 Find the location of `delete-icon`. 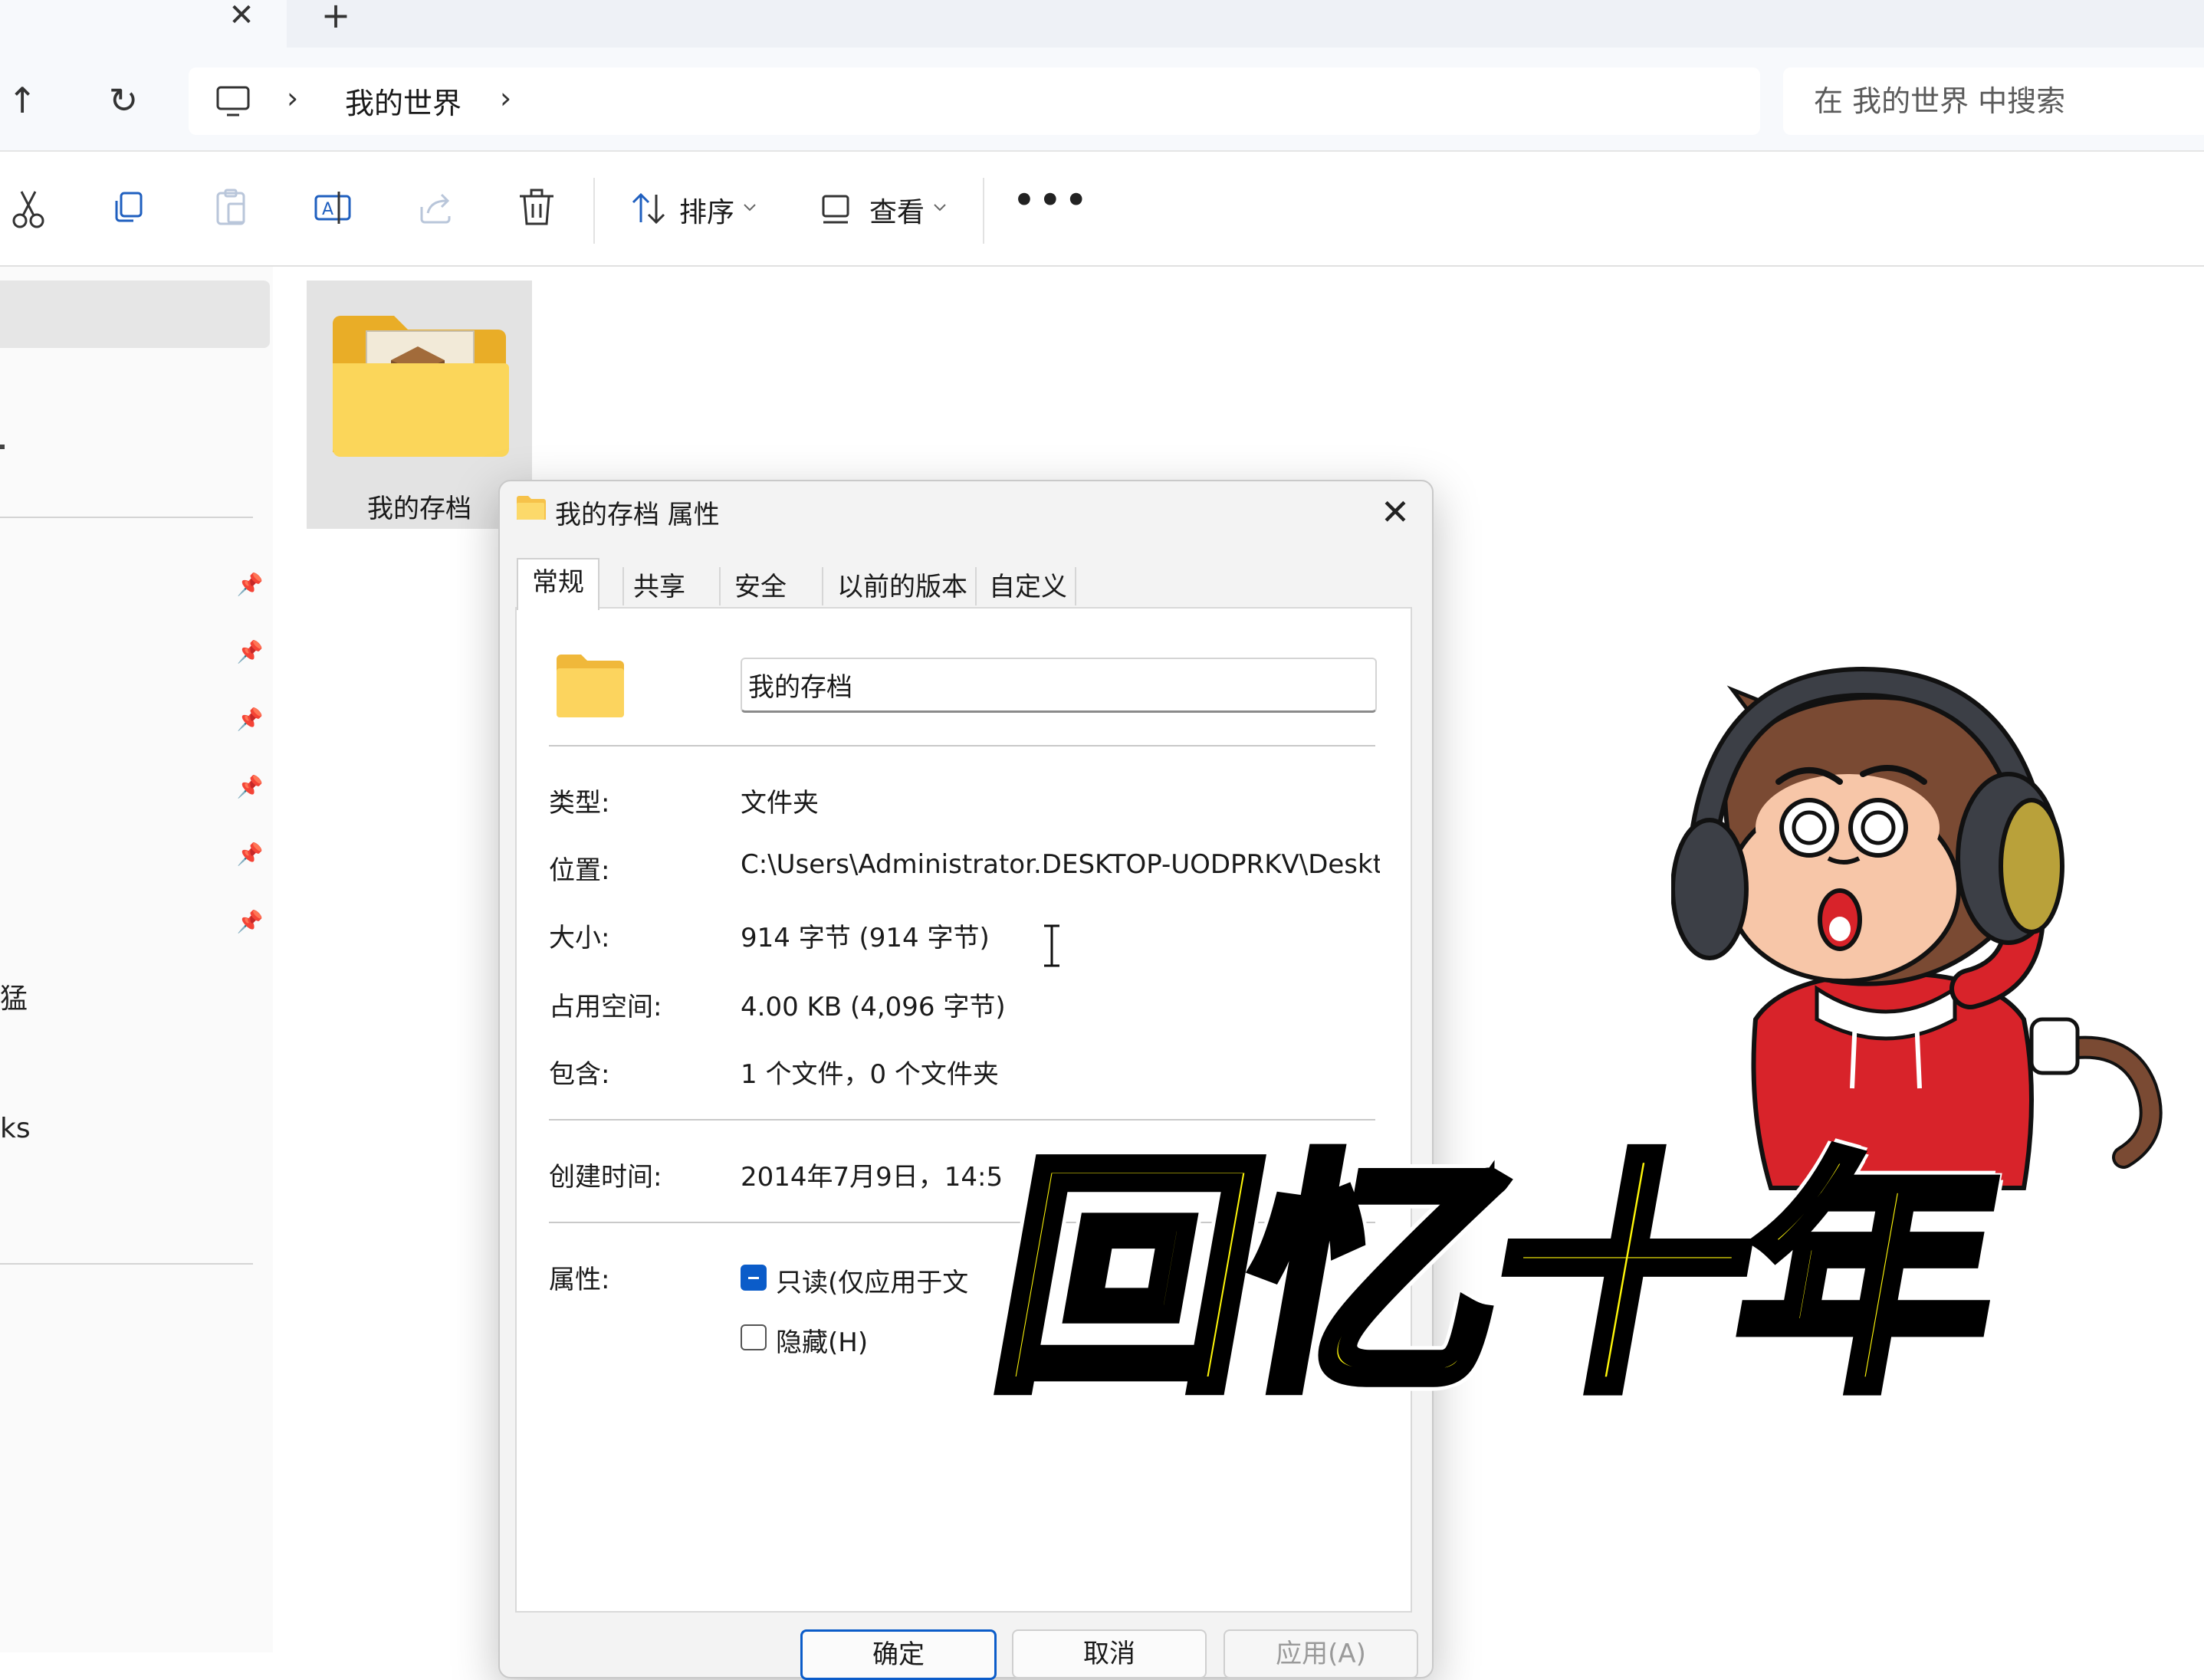

delete-icon is located at coordinates (536, 208).